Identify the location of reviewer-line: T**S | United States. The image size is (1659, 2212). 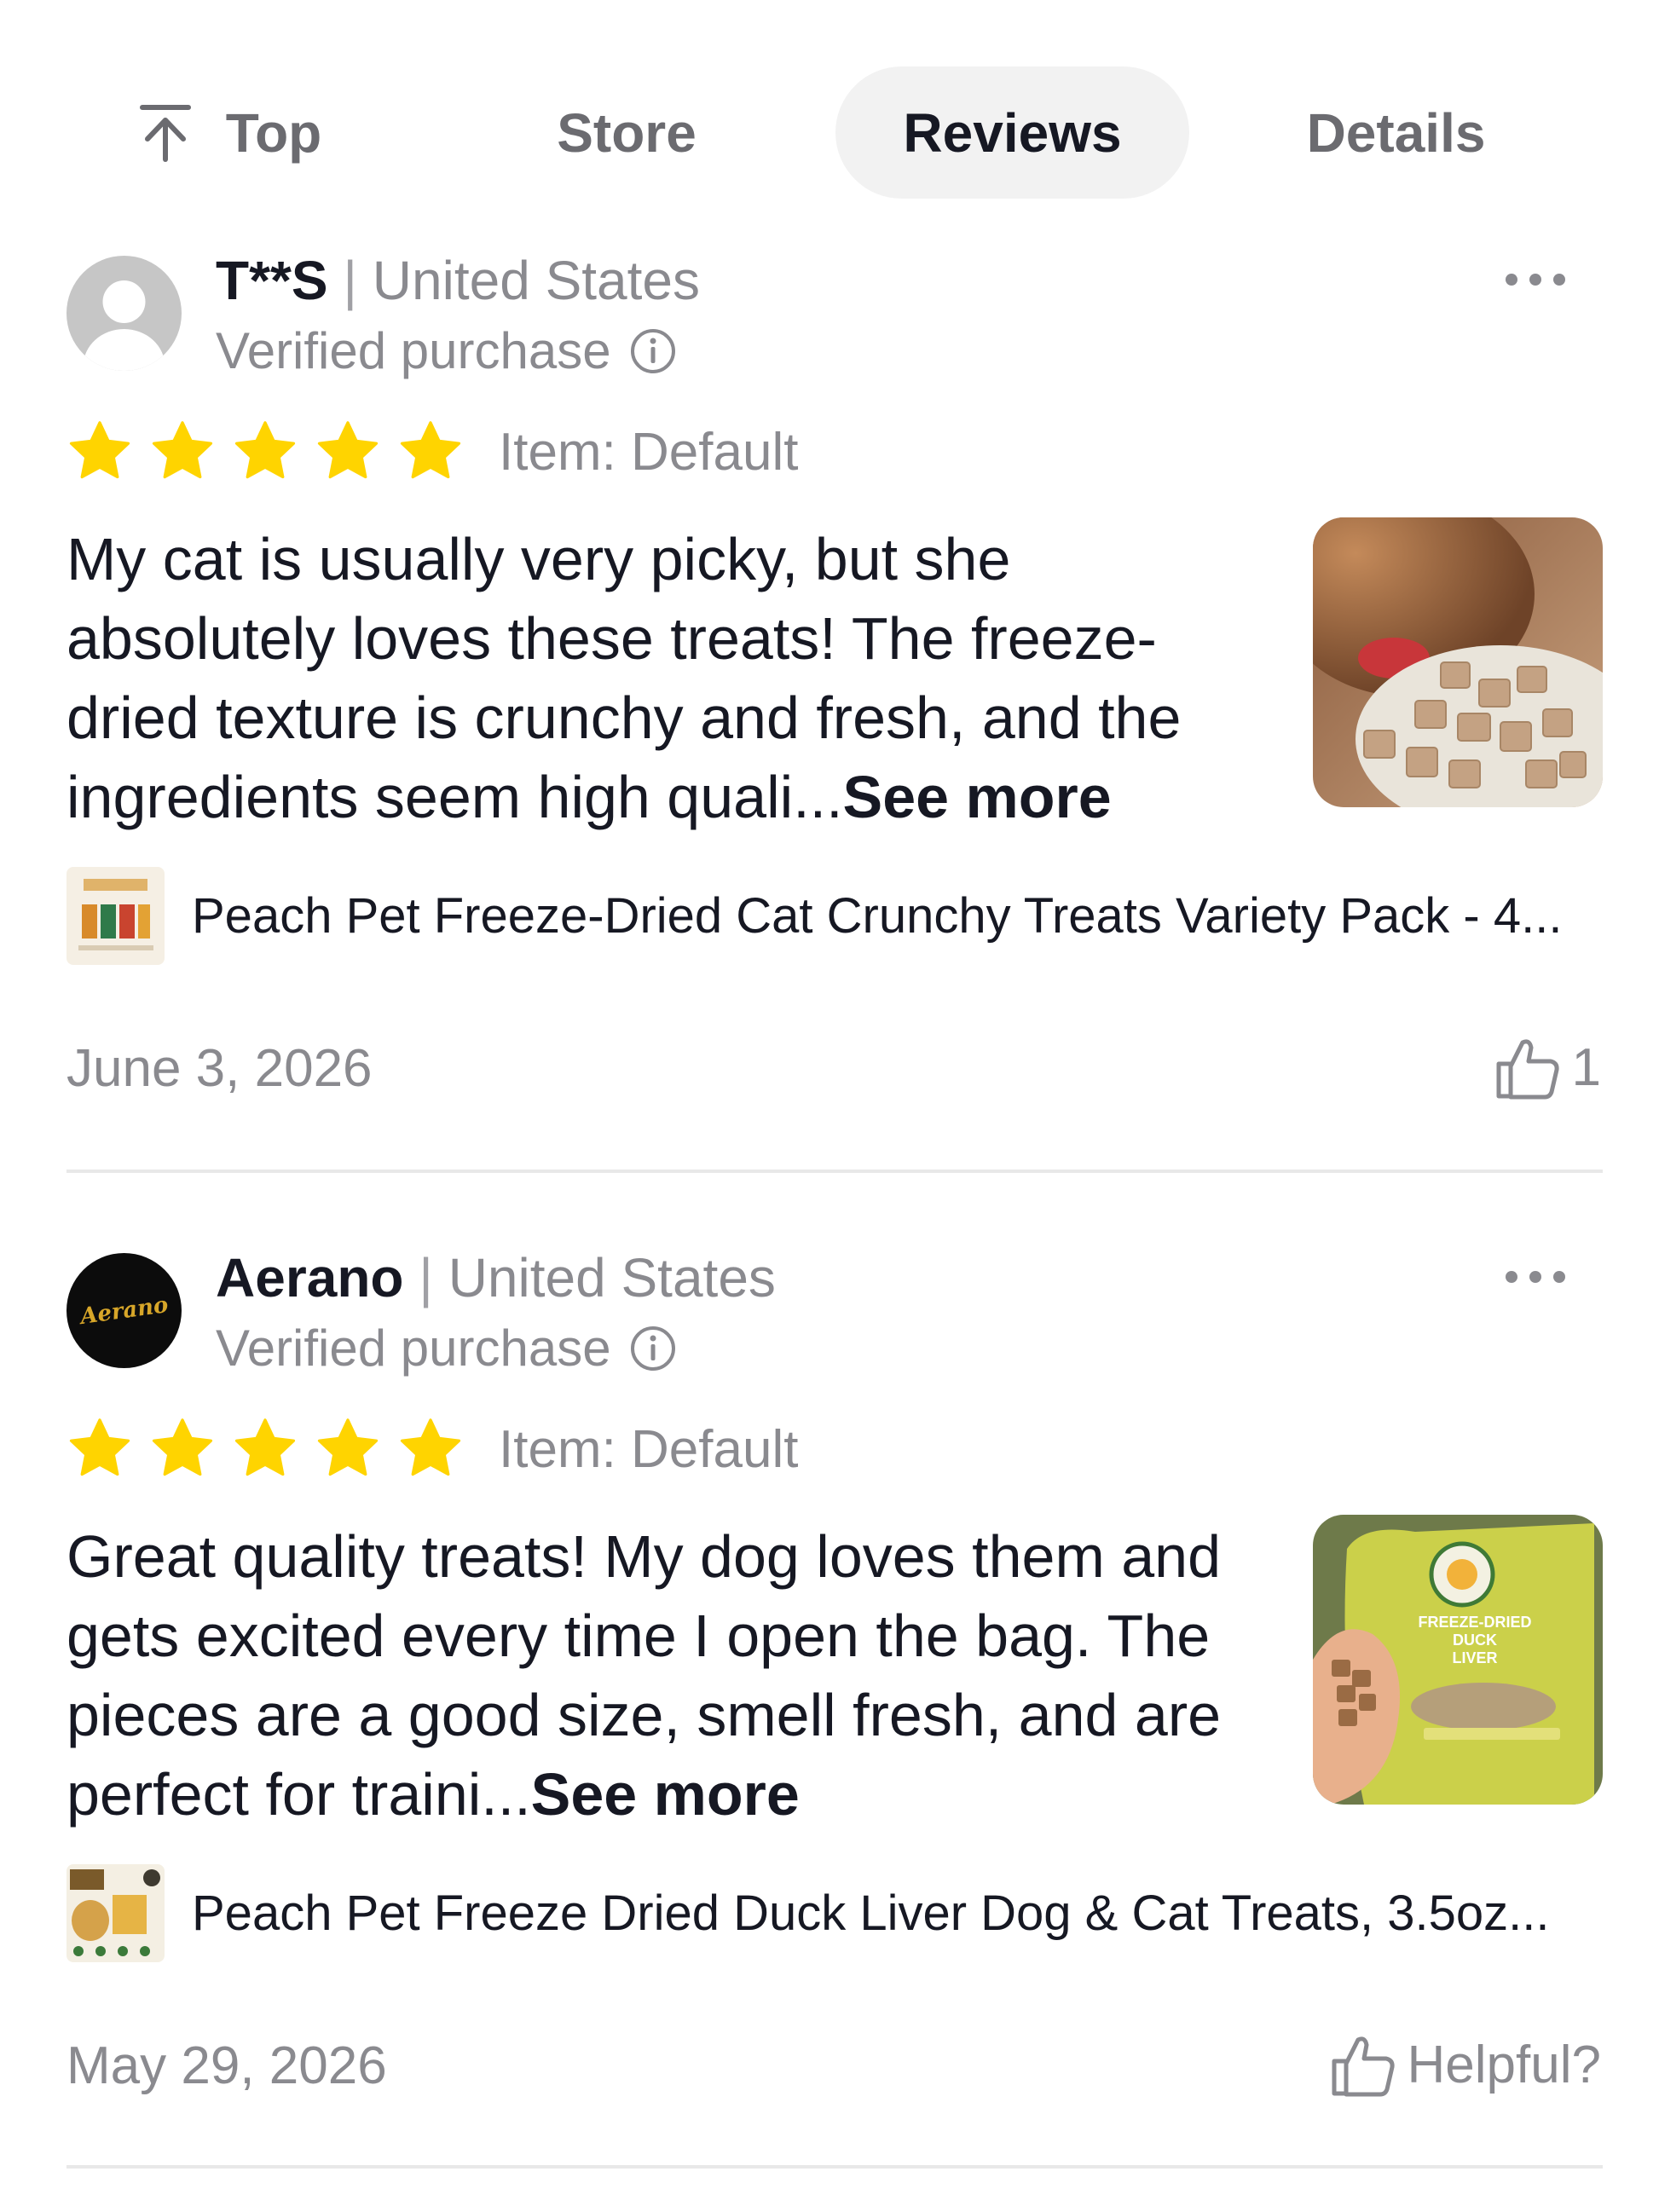
(458, 280).